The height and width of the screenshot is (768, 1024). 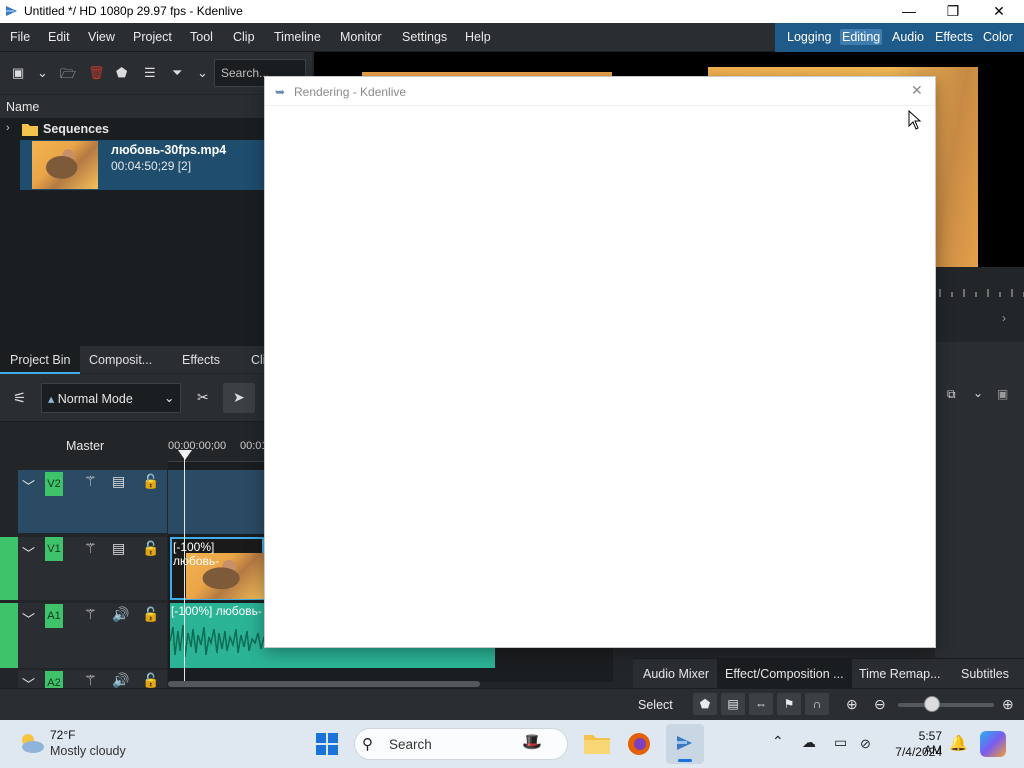 What do you see at coordinates (216, 502) in the screenshot?
I see `track-lane-v2` at bounding box center [216, 502].